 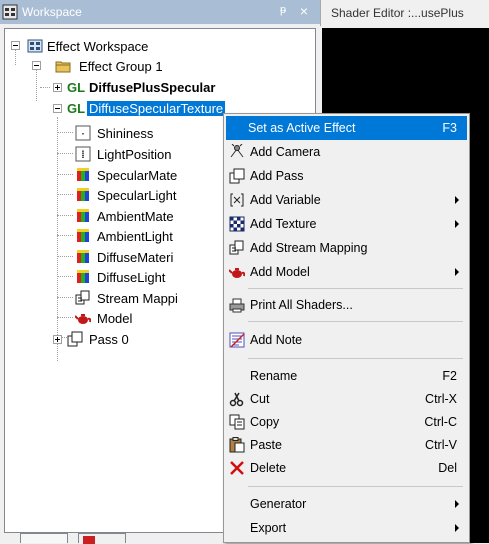 What do you see at coordinates (346, 376) in the screenshot?
I see `menu-item-rename: Rename F2` at bounding box center [346, 376].